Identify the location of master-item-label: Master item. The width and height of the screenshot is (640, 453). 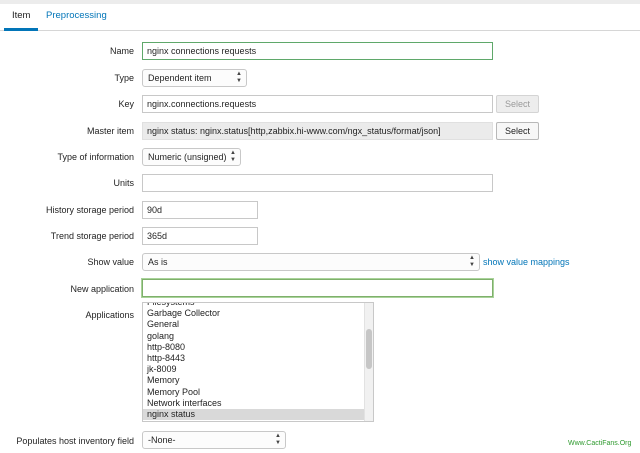
(110, 131).